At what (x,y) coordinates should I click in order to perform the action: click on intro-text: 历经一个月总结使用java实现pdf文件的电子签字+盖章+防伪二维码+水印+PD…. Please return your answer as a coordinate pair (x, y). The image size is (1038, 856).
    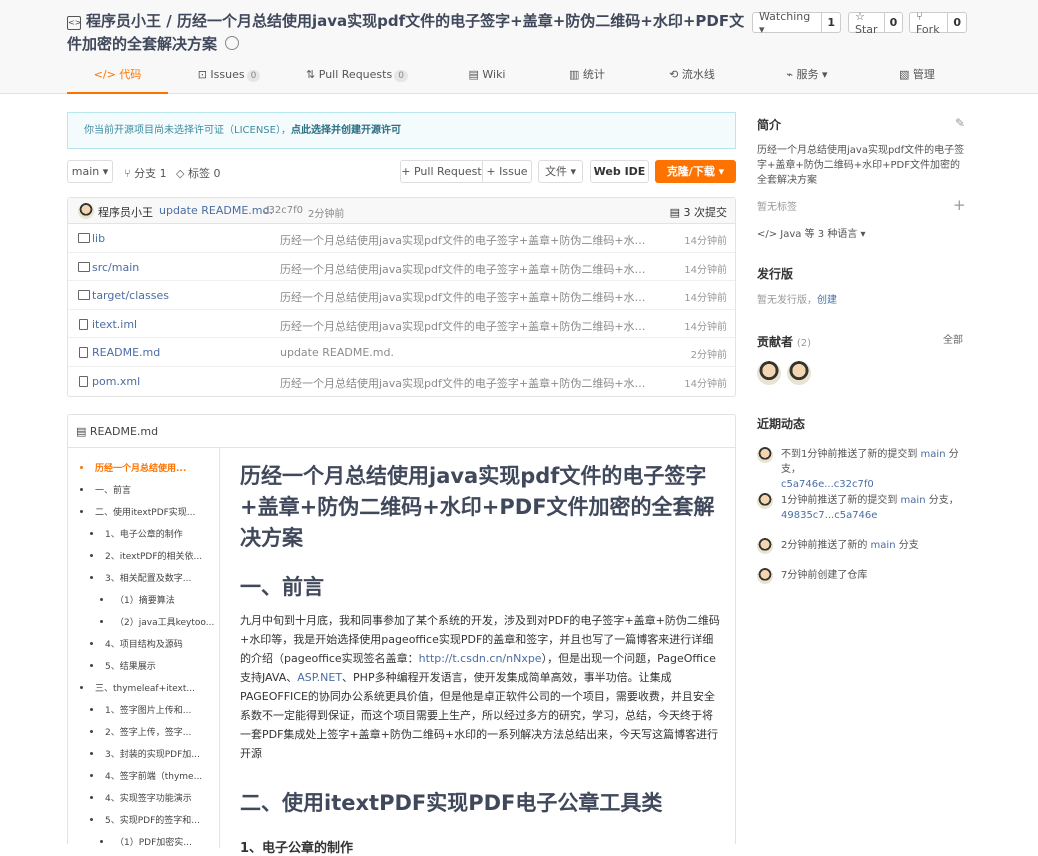
    Looking at the image, I should click on (861, 165).